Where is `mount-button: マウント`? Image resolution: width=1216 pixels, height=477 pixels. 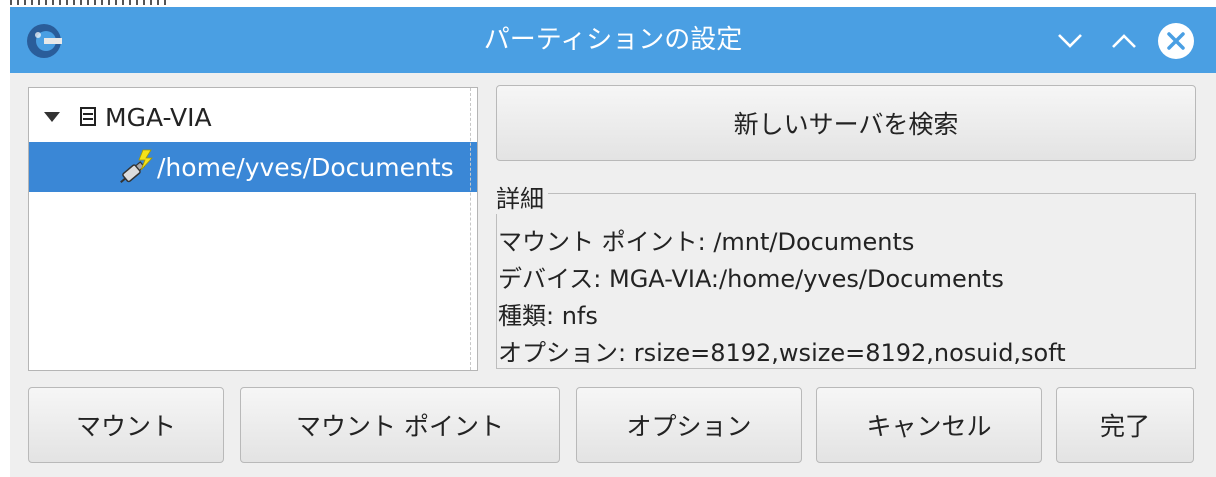 mount-button: マウント is located at coordinates (126, 425).